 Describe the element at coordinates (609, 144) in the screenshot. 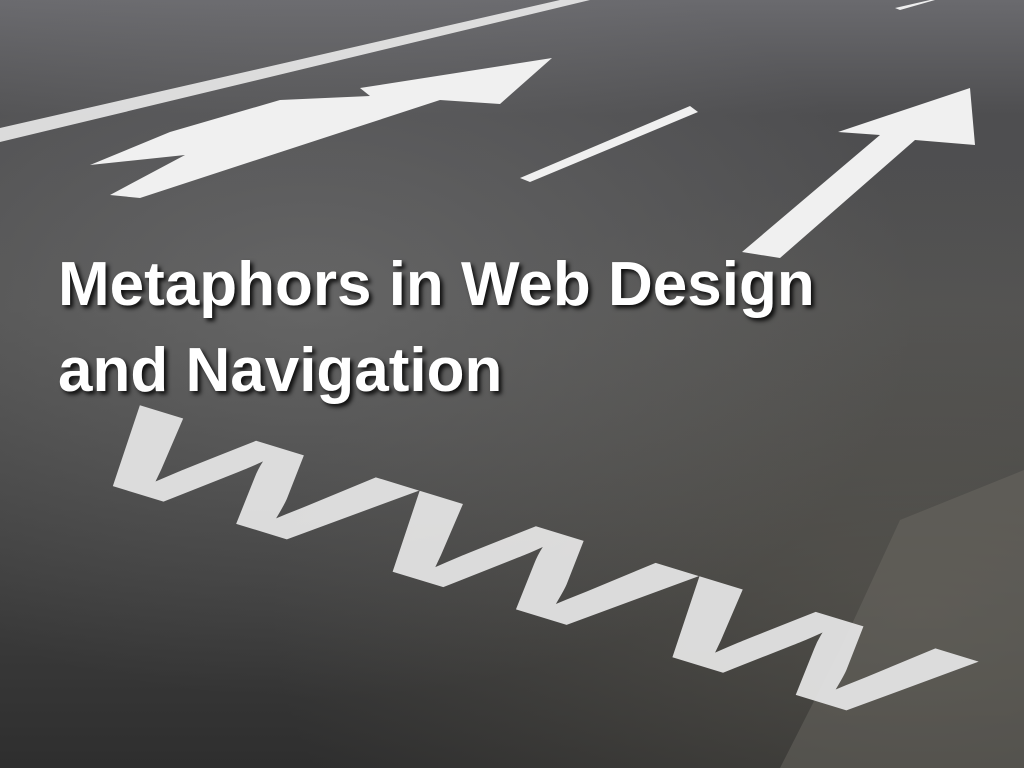

I see `dash-marking` at that location.